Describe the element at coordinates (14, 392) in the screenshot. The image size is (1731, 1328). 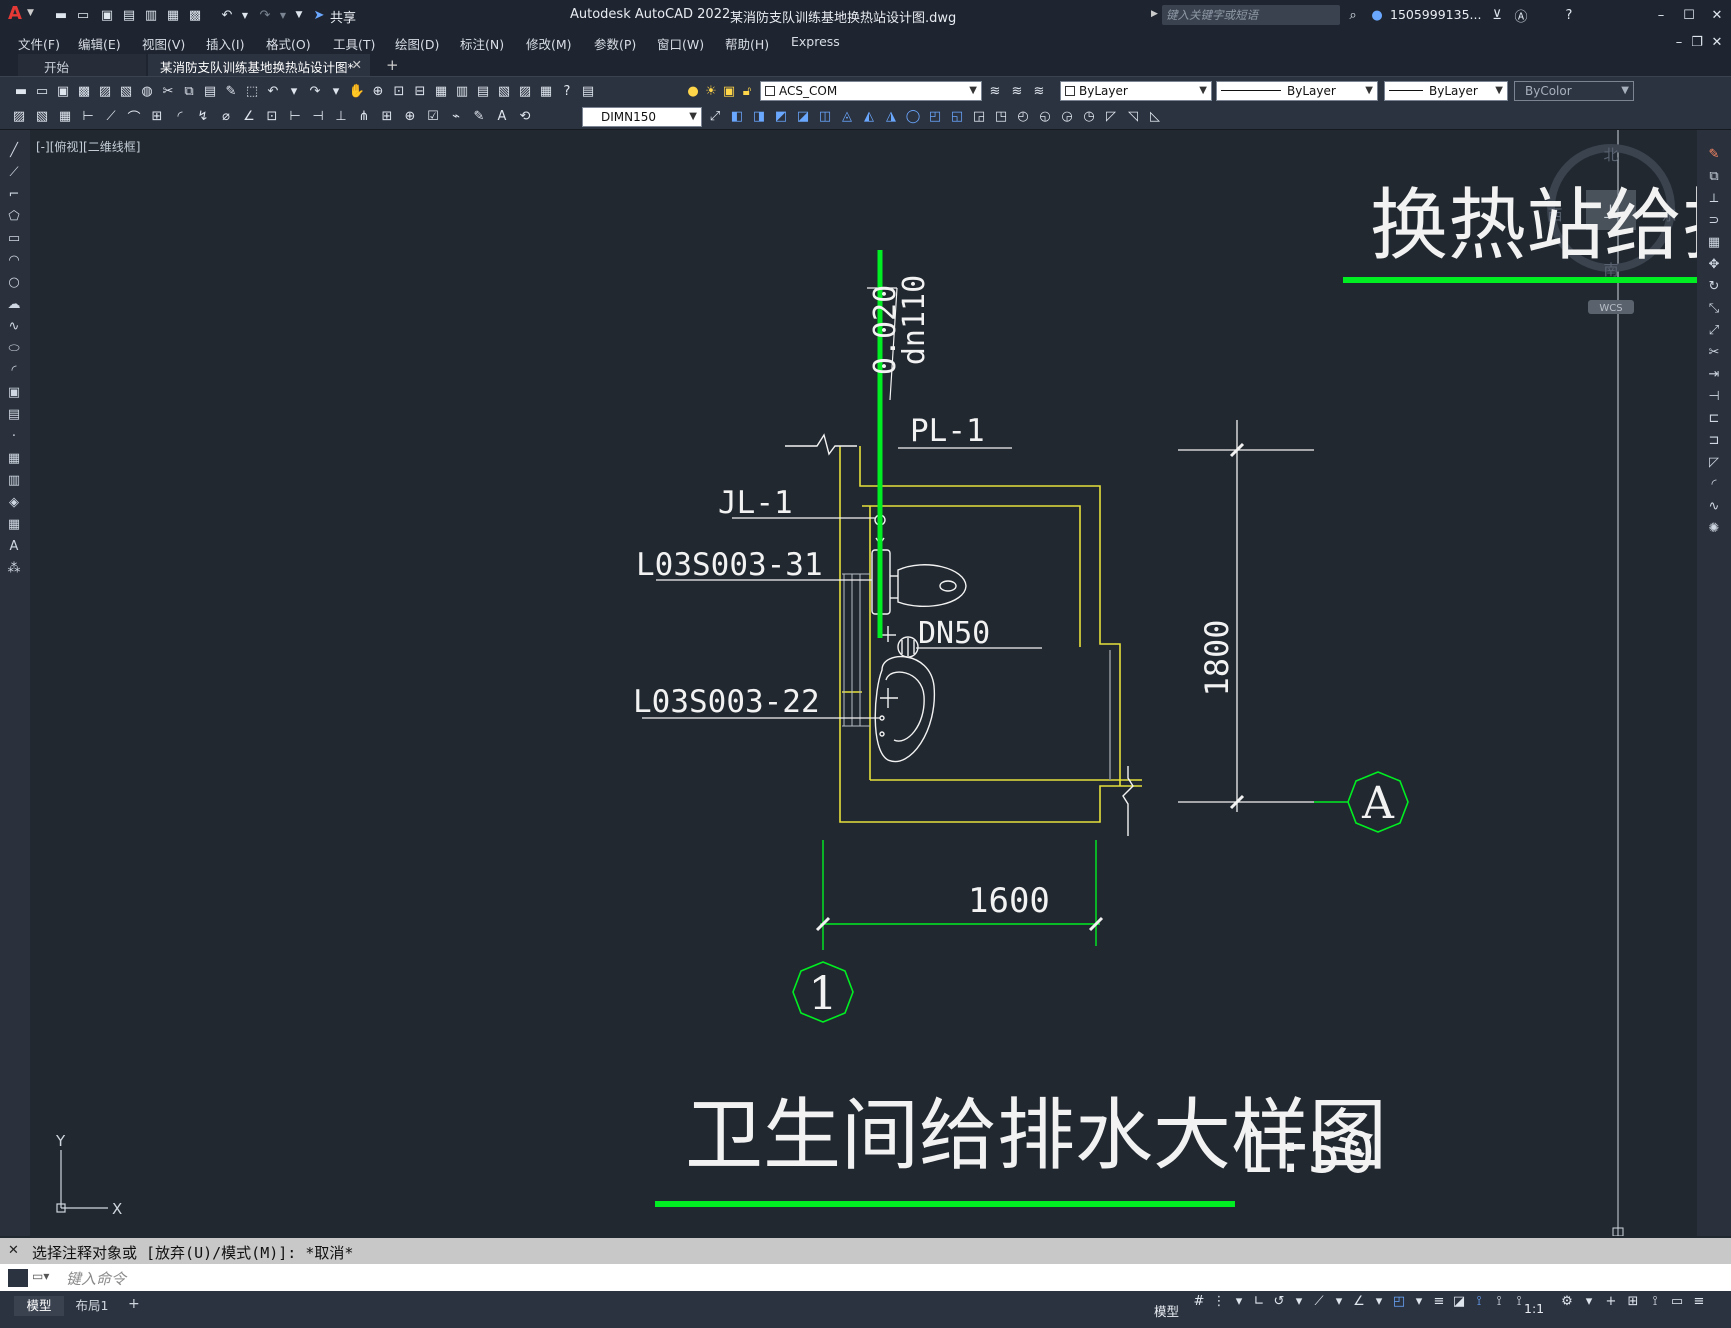
I see `insert-block-icon: ▣` at that location.